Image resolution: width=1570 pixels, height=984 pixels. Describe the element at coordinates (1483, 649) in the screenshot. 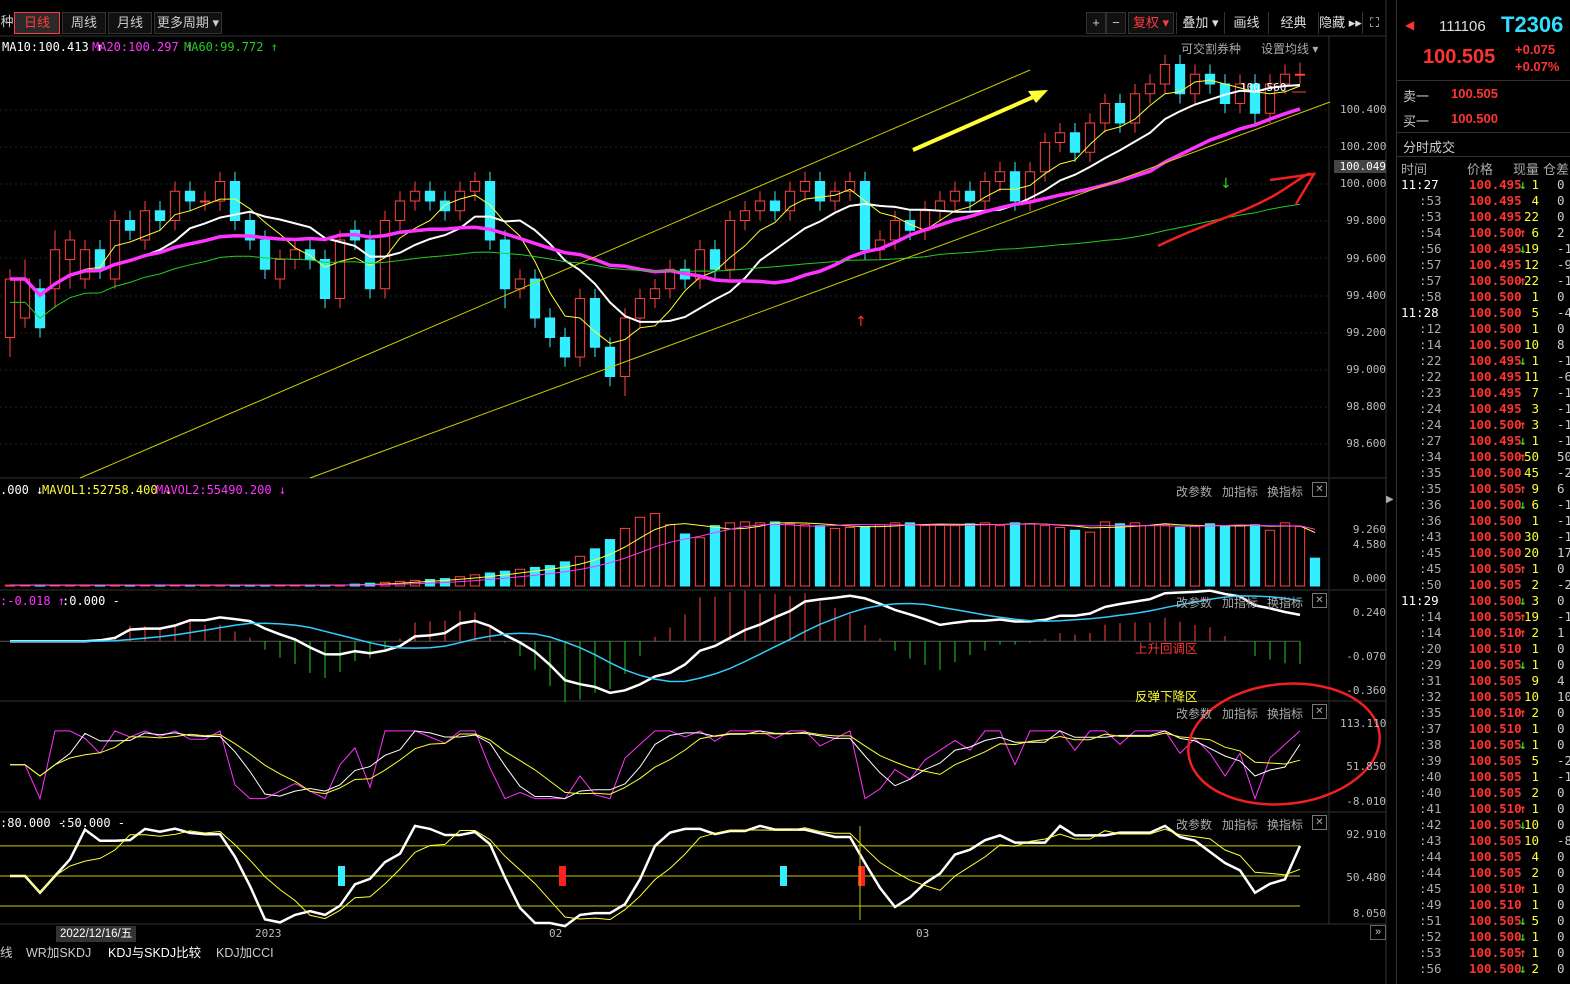

I see `tick-row: :20 100.510 1 0` at that location.